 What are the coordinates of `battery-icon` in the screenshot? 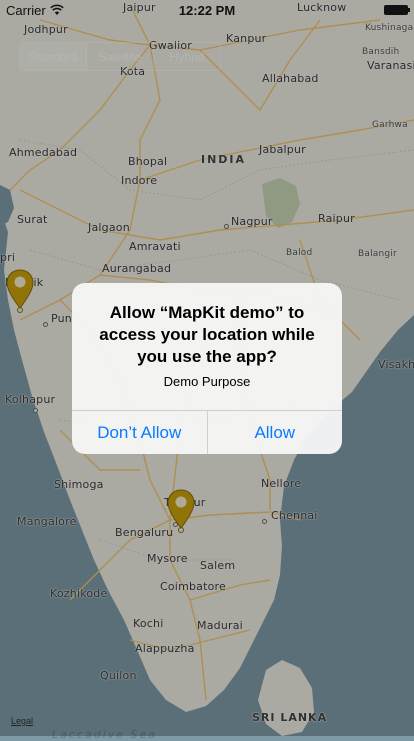 It's located at (397, 10).